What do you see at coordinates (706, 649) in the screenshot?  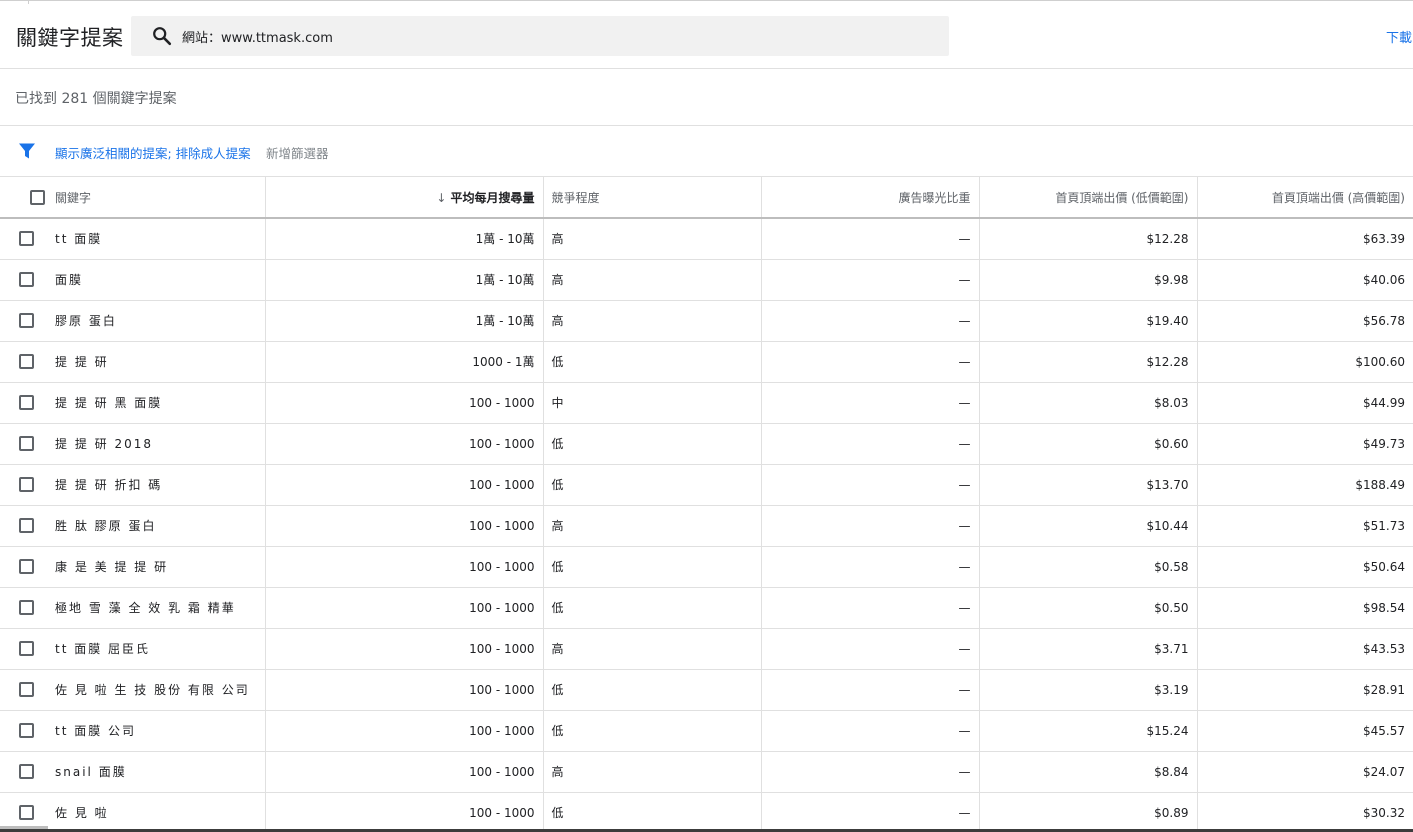 I see `table-row: tt 面膜 屈臣氏 100 - 1000 高 — $3.71 $43.53` at bounding box center [706, 649].